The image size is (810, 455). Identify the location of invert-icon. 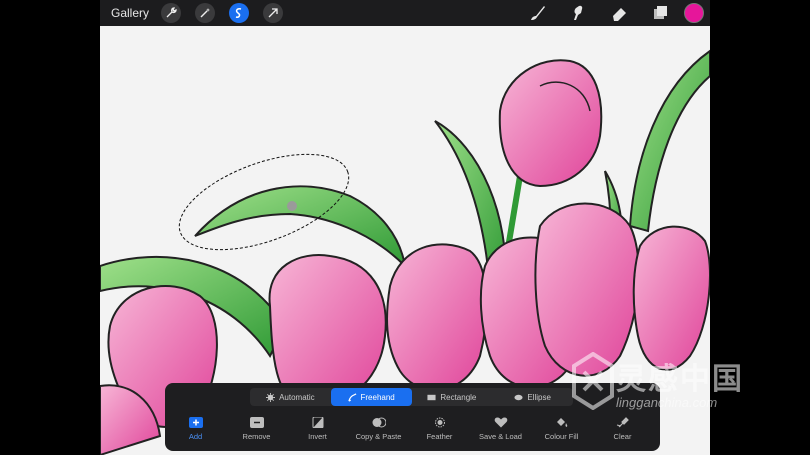
(318, 422).